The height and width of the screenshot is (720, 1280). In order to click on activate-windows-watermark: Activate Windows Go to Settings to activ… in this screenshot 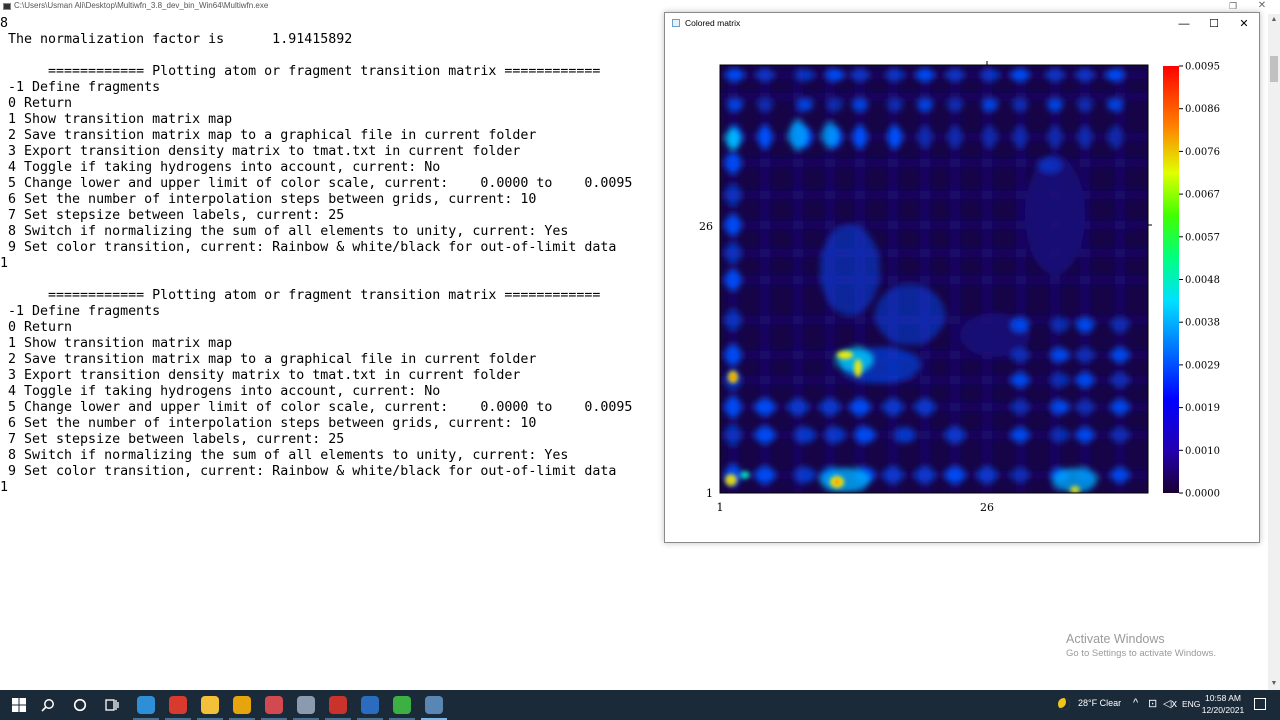, I will do `click(1141, 645)`.